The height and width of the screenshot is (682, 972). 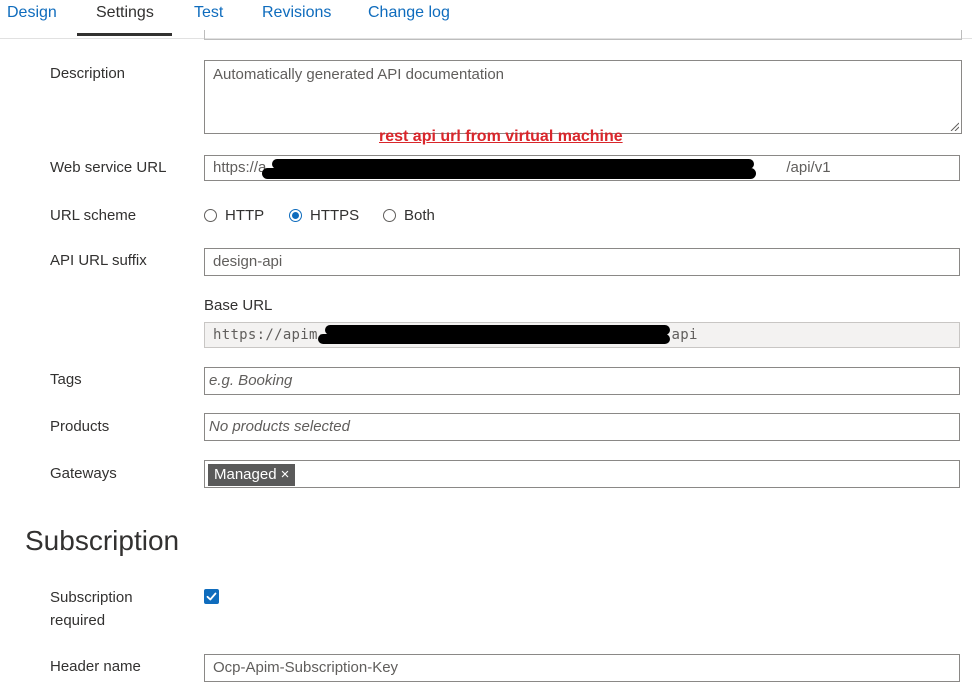 I want to click on web-service-url-label: Web service URL, so click(x=108, y=167).